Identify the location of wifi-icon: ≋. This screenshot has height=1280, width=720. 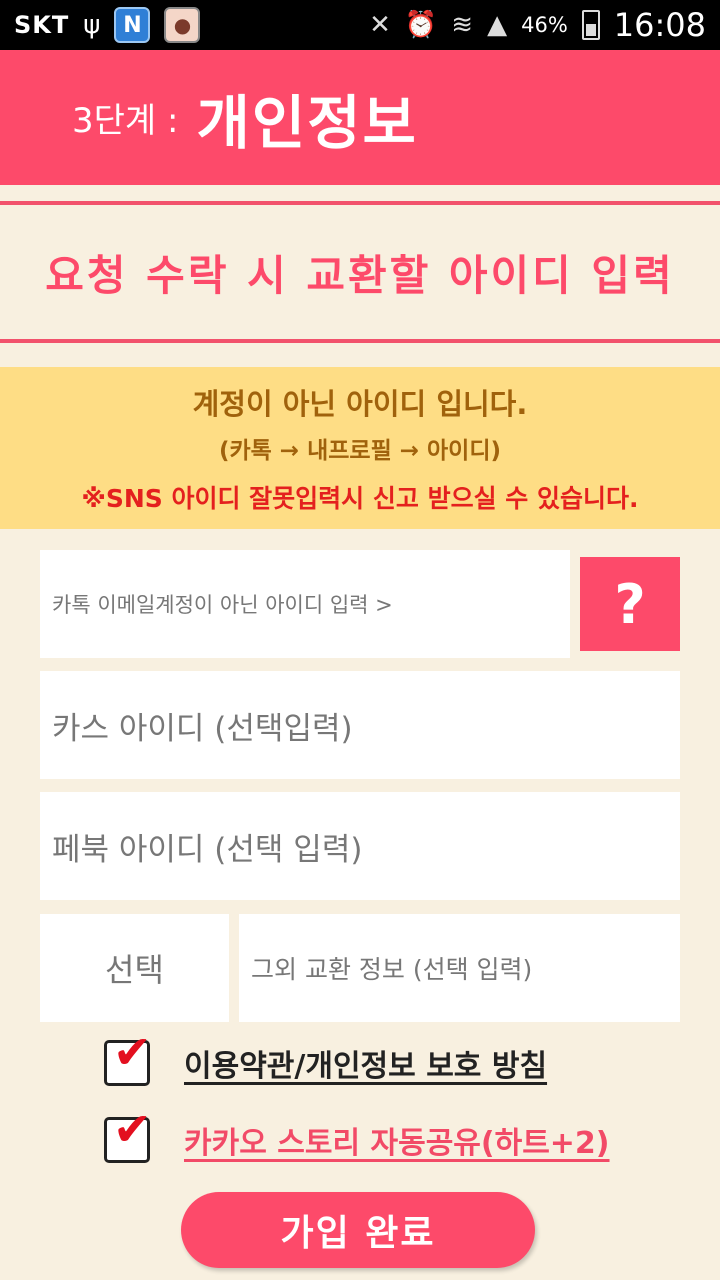
(462, 25).